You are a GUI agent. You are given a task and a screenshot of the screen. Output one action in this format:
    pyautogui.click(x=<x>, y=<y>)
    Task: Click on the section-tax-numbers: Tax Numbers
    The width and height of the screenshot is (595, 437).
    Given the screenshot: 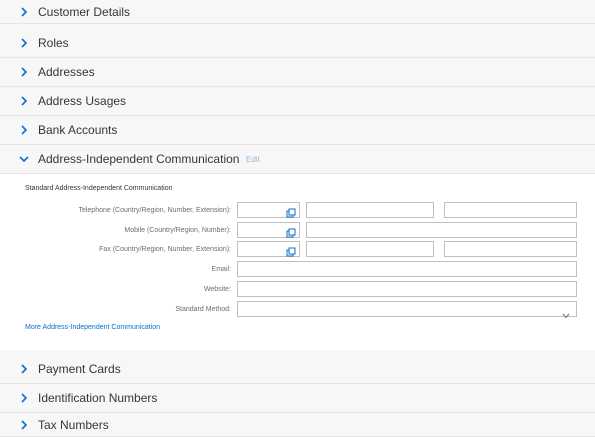 What is the action you would take?
    pyautogui.click(x=297, y=425)
    